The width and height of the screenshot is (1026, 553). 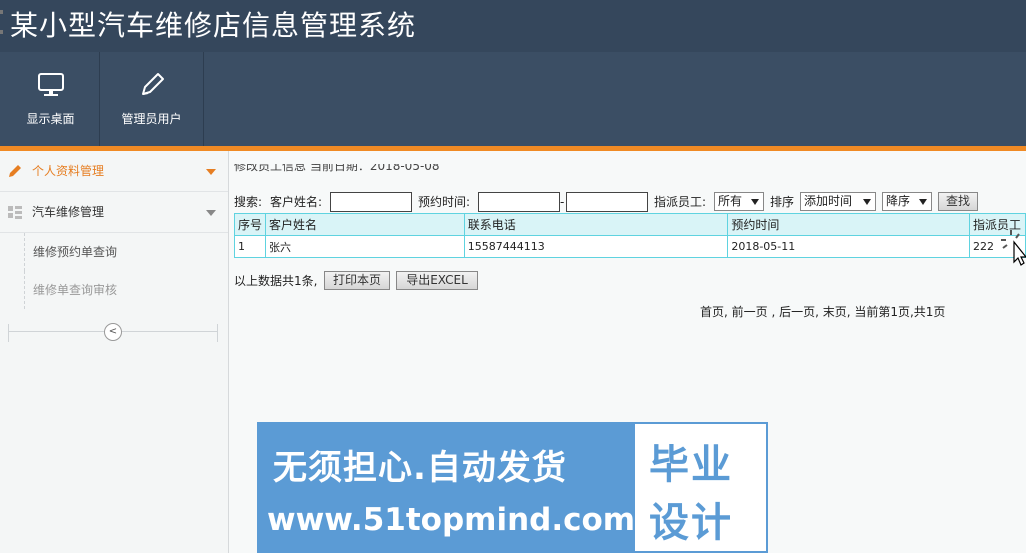 What do you see at coordinates (519, 202) in the screenshot?
I see `reservation-time-from-input` at bounding box center [519, 202].